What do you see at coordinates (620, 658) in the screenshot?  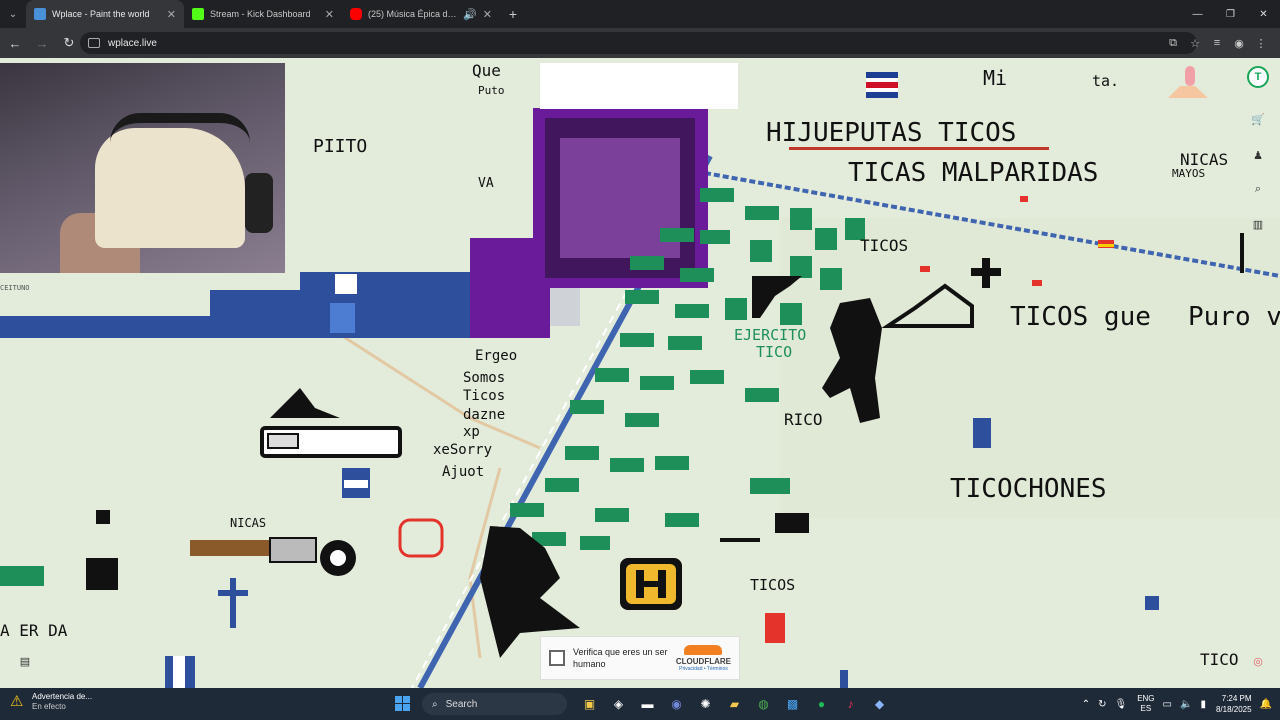 I see `captcha-text: Verifica que eres un ser humano` at bounding box center [620, 658].